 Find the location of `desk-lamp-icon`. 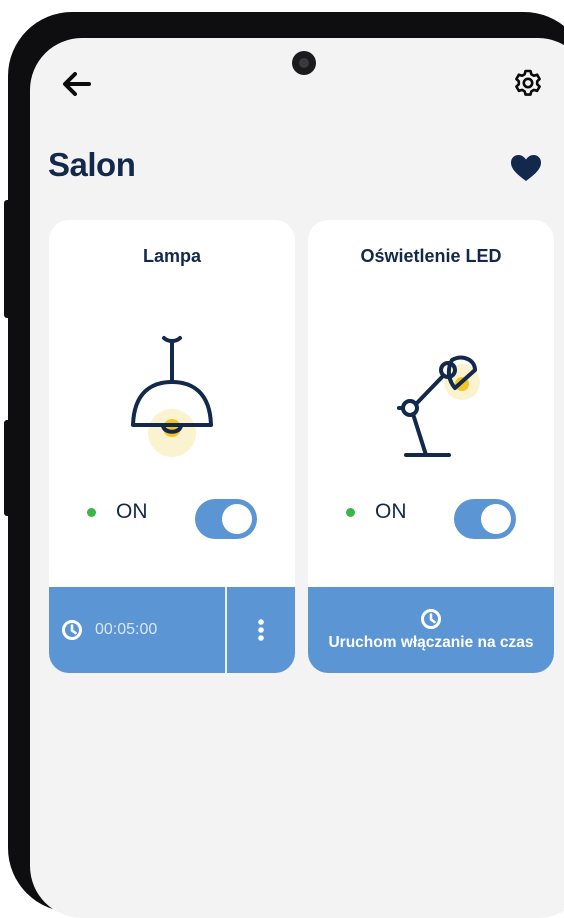

desk-lamp-icon is located at coordinates (438, 406).